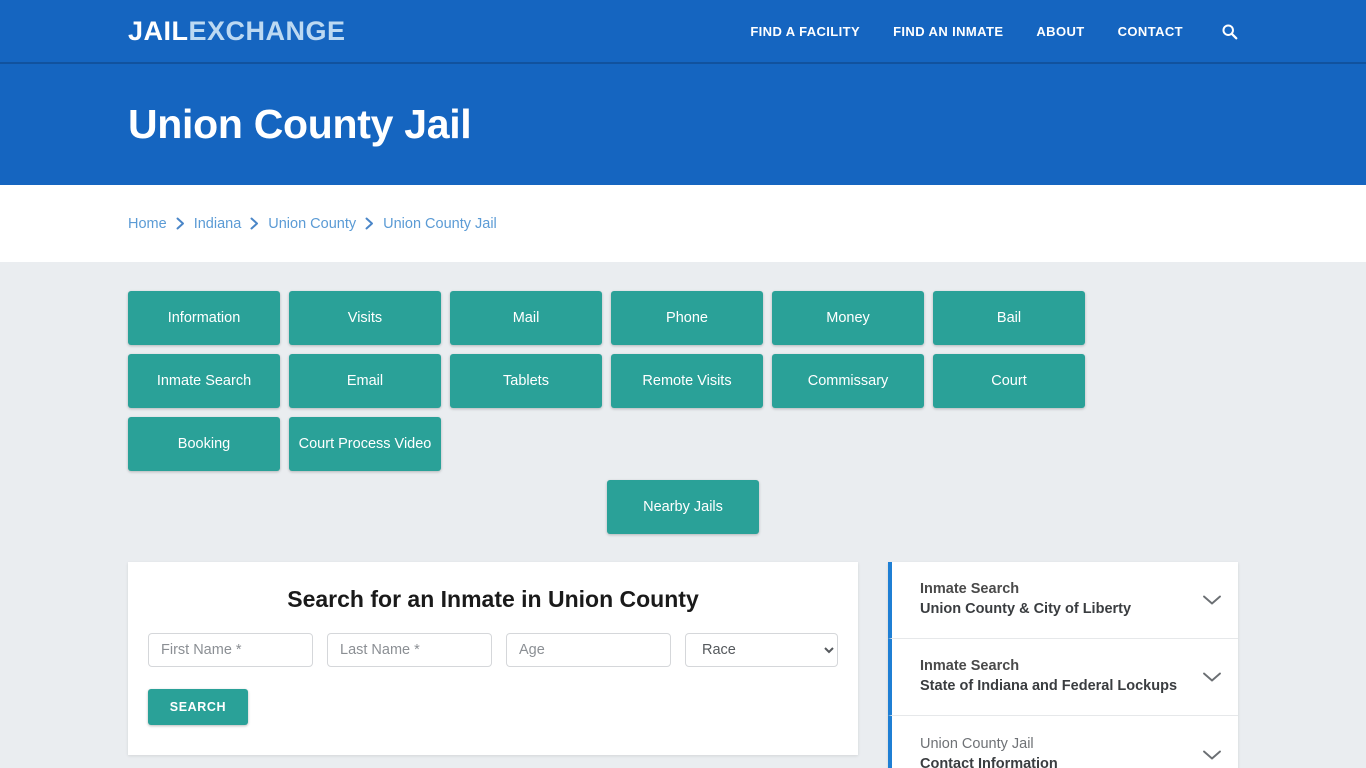 The width and height of the screenshot is (1366, 768). I want to click on site-logo: JAILEXCHANGE, so click(237, 30).